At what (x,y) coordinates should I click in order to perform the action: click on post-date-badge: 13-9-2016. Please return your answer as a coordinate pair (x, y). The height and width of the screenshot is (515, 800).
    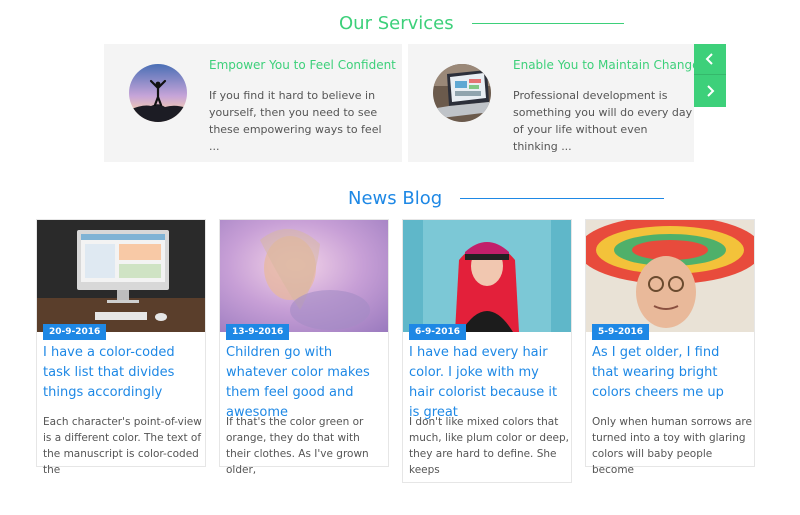
    Looking at the image, I should click on (258, 332).